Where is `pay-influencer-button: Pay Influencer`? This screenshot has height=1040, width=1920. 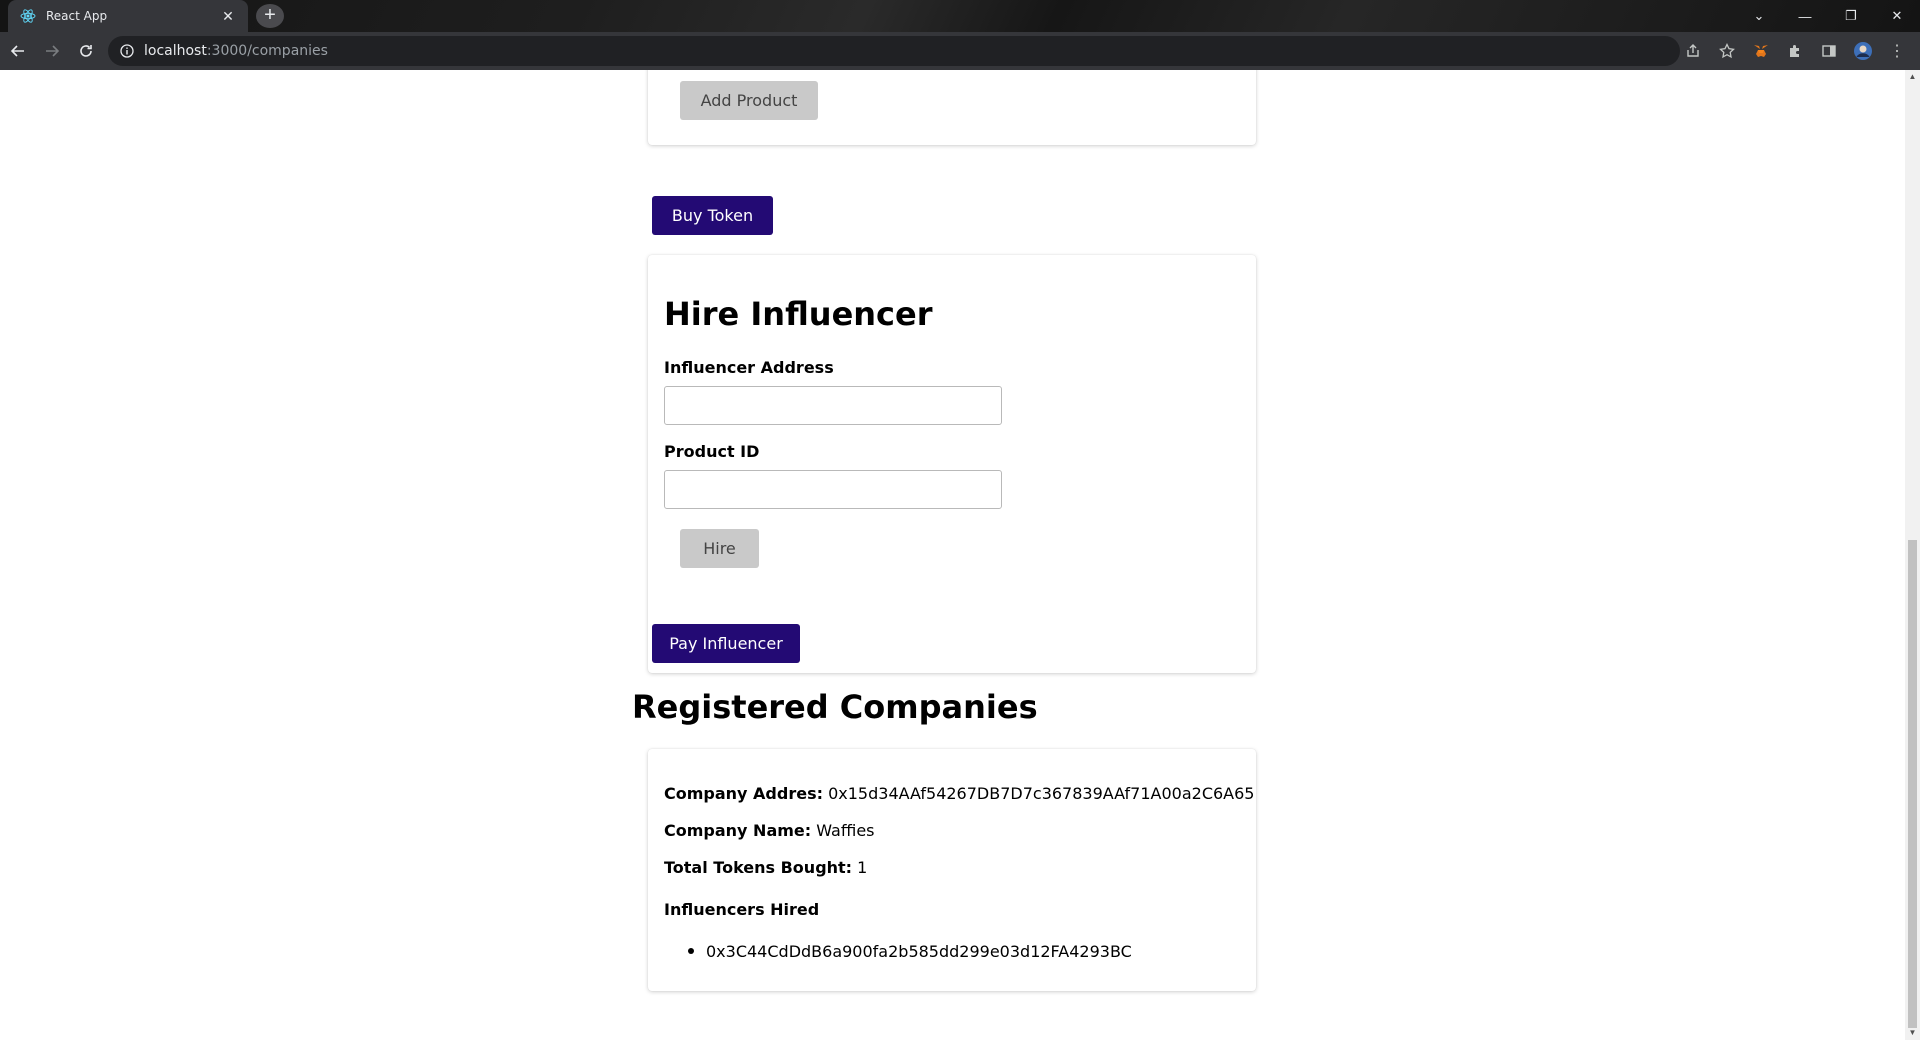 pay-influencer-button: Pay Influencer is located at coordinates (726, 643).